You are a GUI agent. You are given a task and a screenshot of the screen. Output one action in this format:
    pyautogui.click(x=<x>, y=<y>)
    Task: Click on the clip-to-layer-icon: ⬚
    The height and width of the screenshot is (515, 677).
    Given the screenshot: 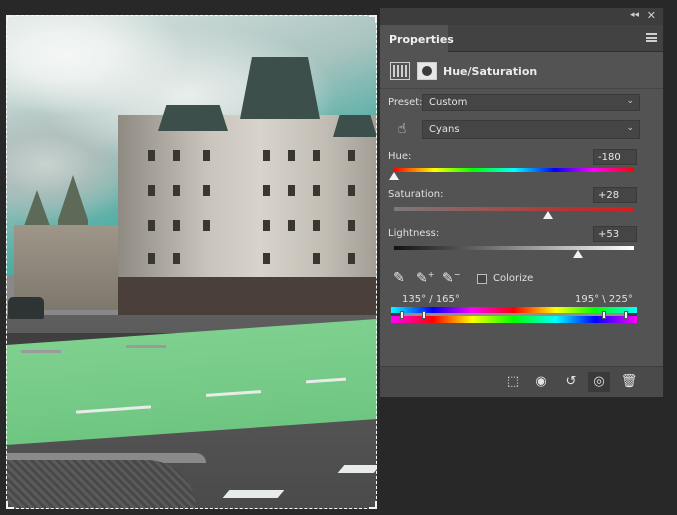 What is the action you would take?
    pyautogui.click(x=513, y=382)
    